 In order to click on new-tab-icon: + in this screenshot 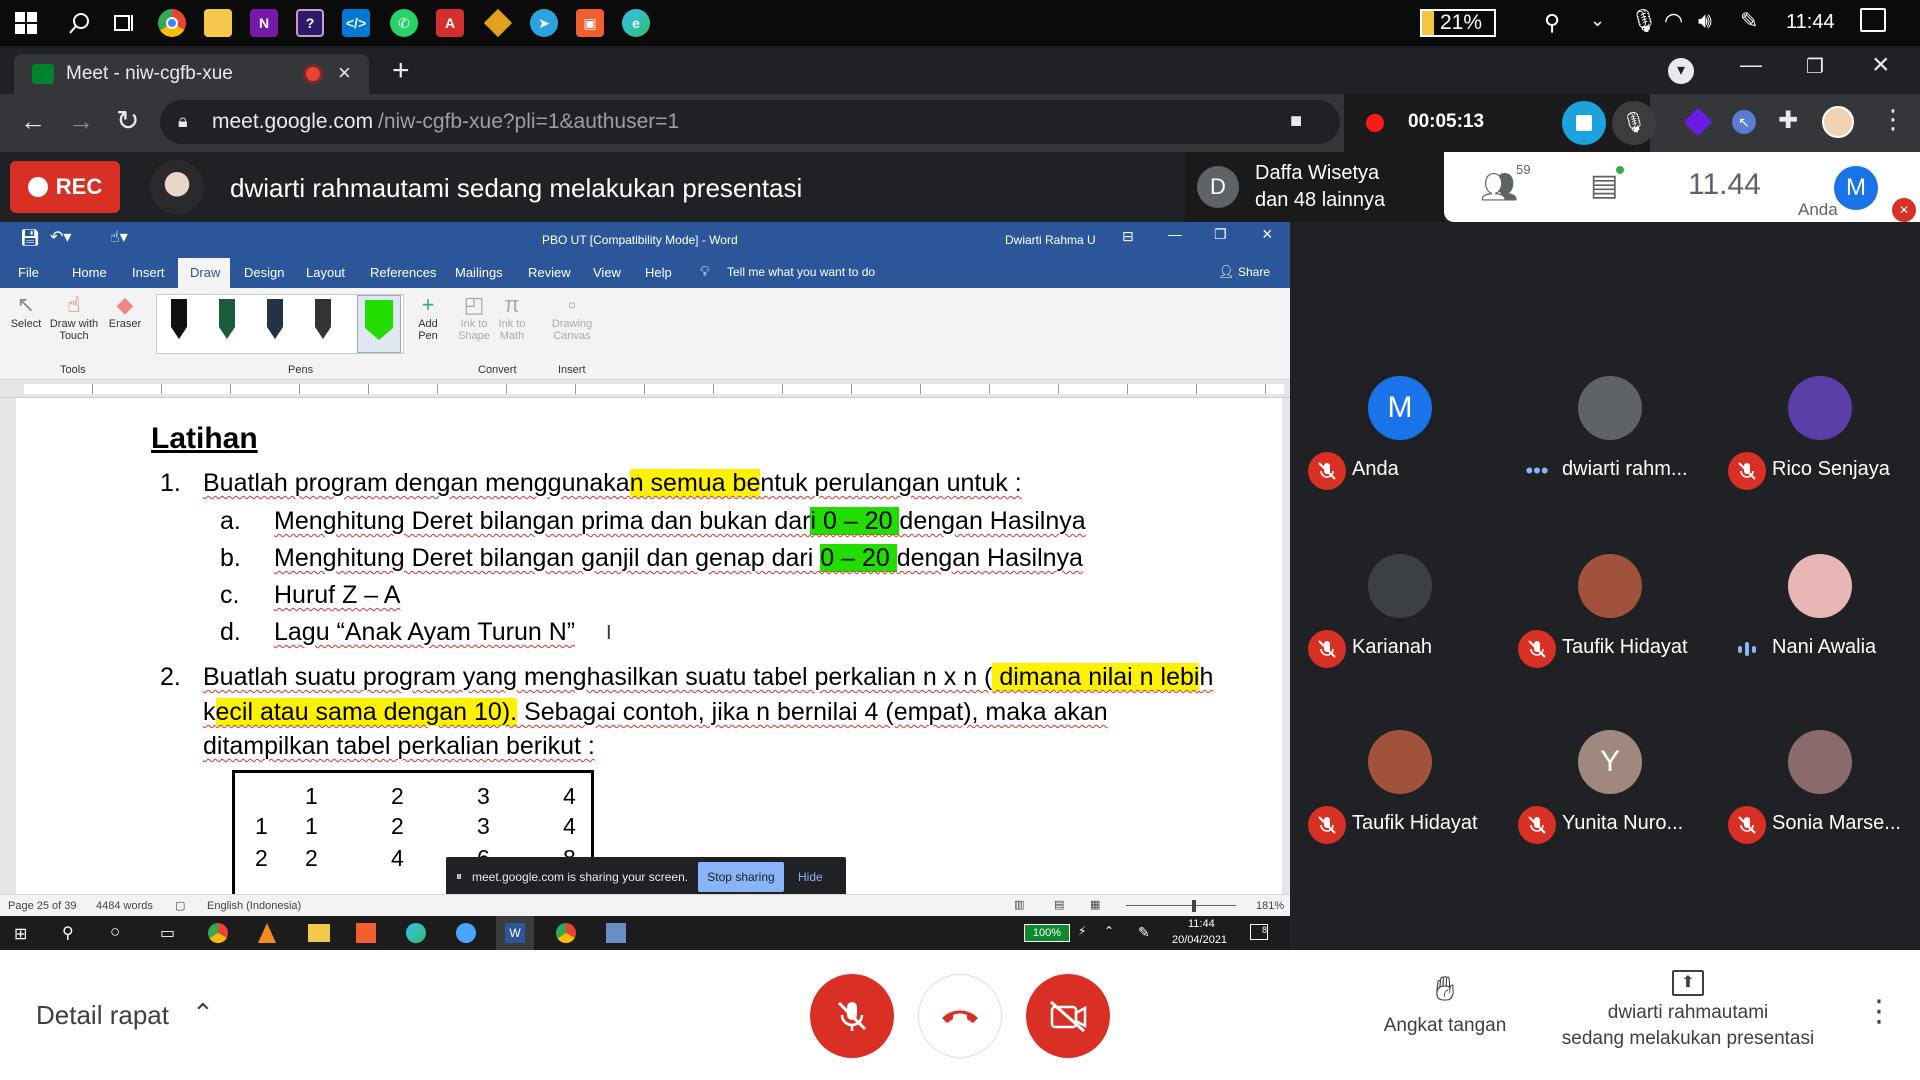, I will do `click(401, 71)`.